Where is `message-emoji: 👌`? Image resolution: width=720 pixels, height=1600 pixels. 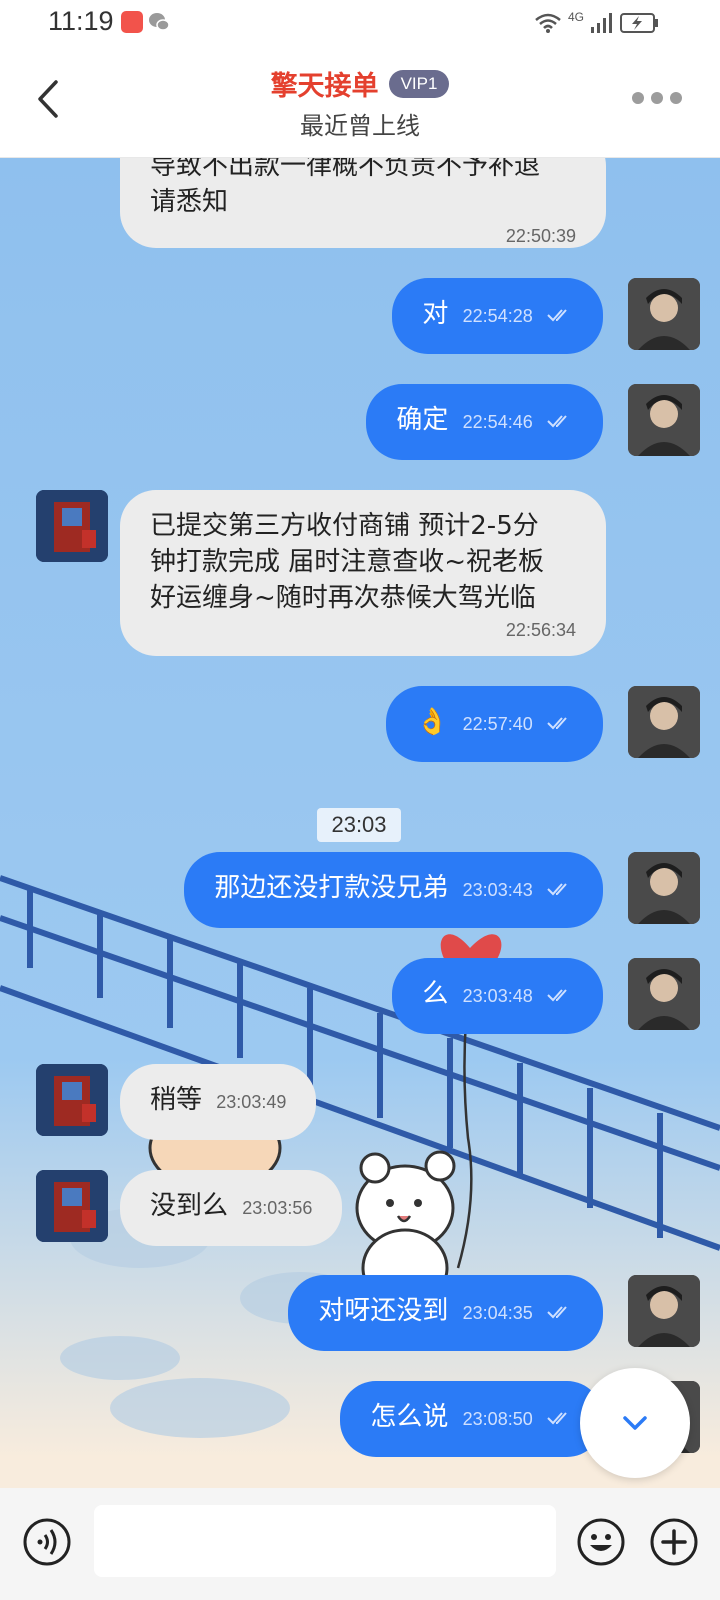 message-emoji: 👌 is located at coordinates (432, 722).